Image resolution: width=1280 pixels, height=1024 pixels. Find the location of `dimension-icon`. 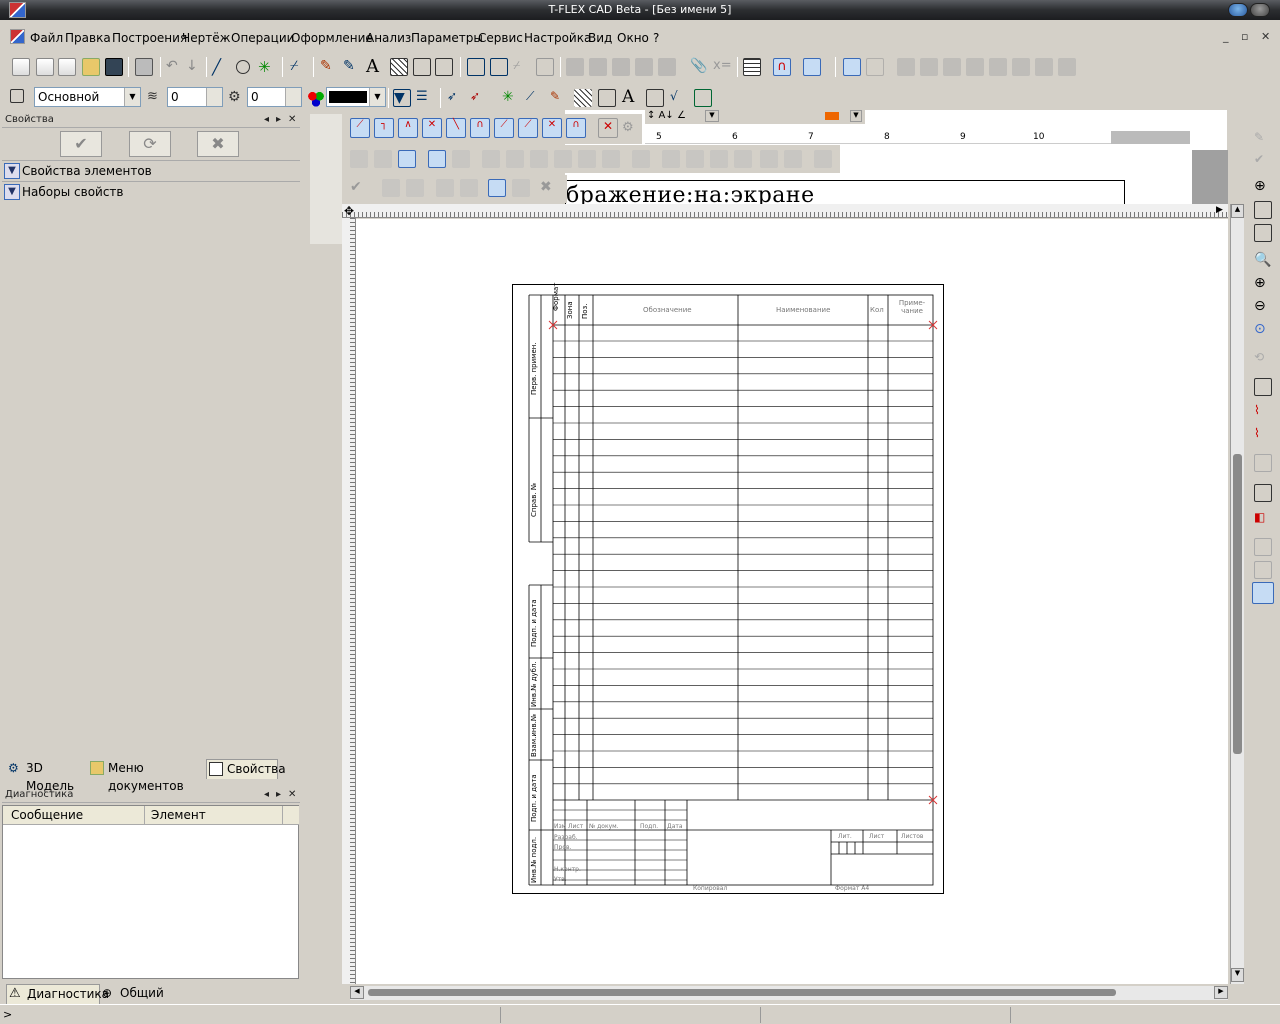

dimension-icon is located at coordinates (422, 67).